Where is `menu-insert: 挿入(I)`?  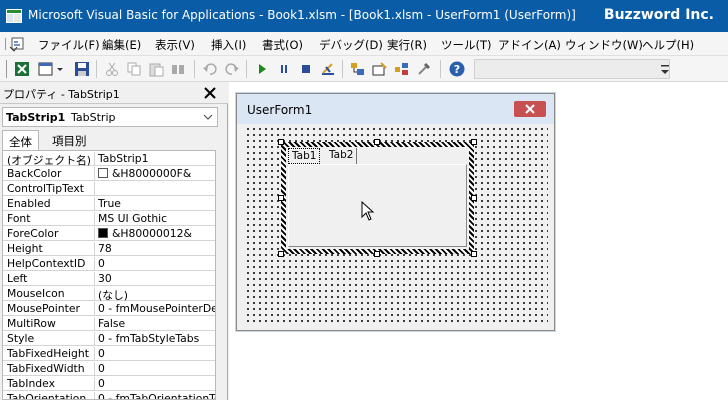
menu-insert: 挿入(I) is located at coordinates (228, 45).